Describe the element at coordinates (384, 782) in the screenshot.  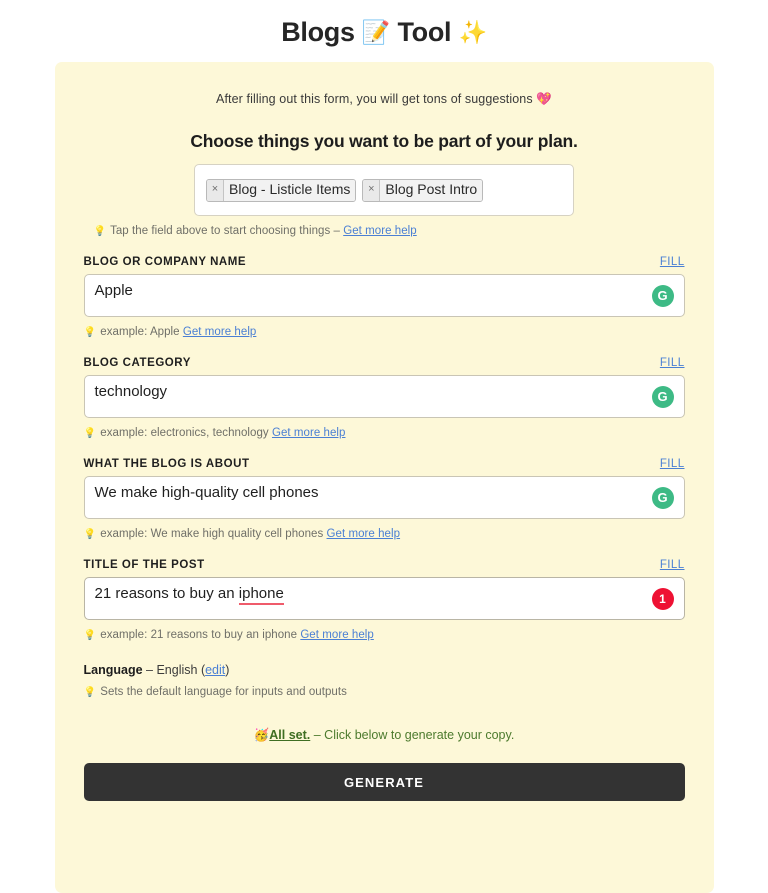
I see `generate-button: GENERATE` at that location.